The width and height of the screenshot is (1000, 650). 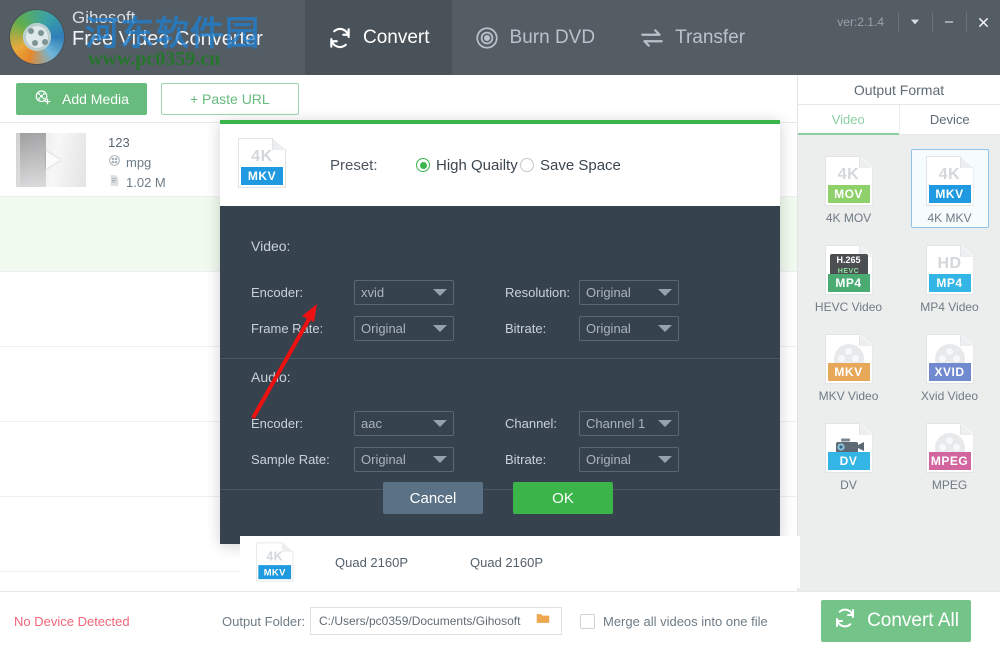 What do you see at coordinates (949, 307) in the screenshot?
I see `format-label: MP4 Video` at bounding box center [949, 307].